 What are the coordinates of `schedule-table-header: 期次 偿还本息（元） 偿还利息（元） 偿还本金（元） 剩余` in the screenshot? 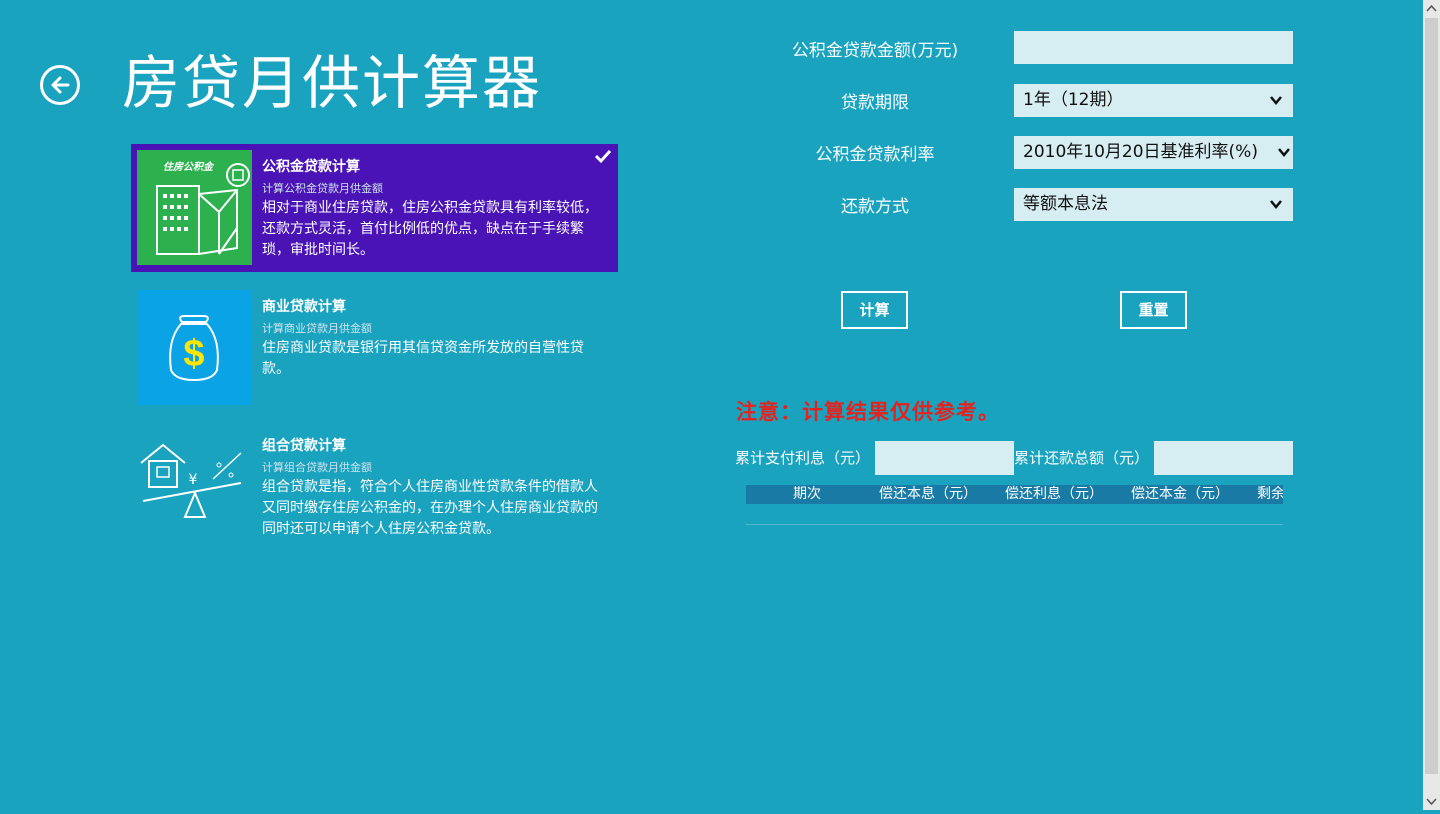 It's located at (1014, 494).